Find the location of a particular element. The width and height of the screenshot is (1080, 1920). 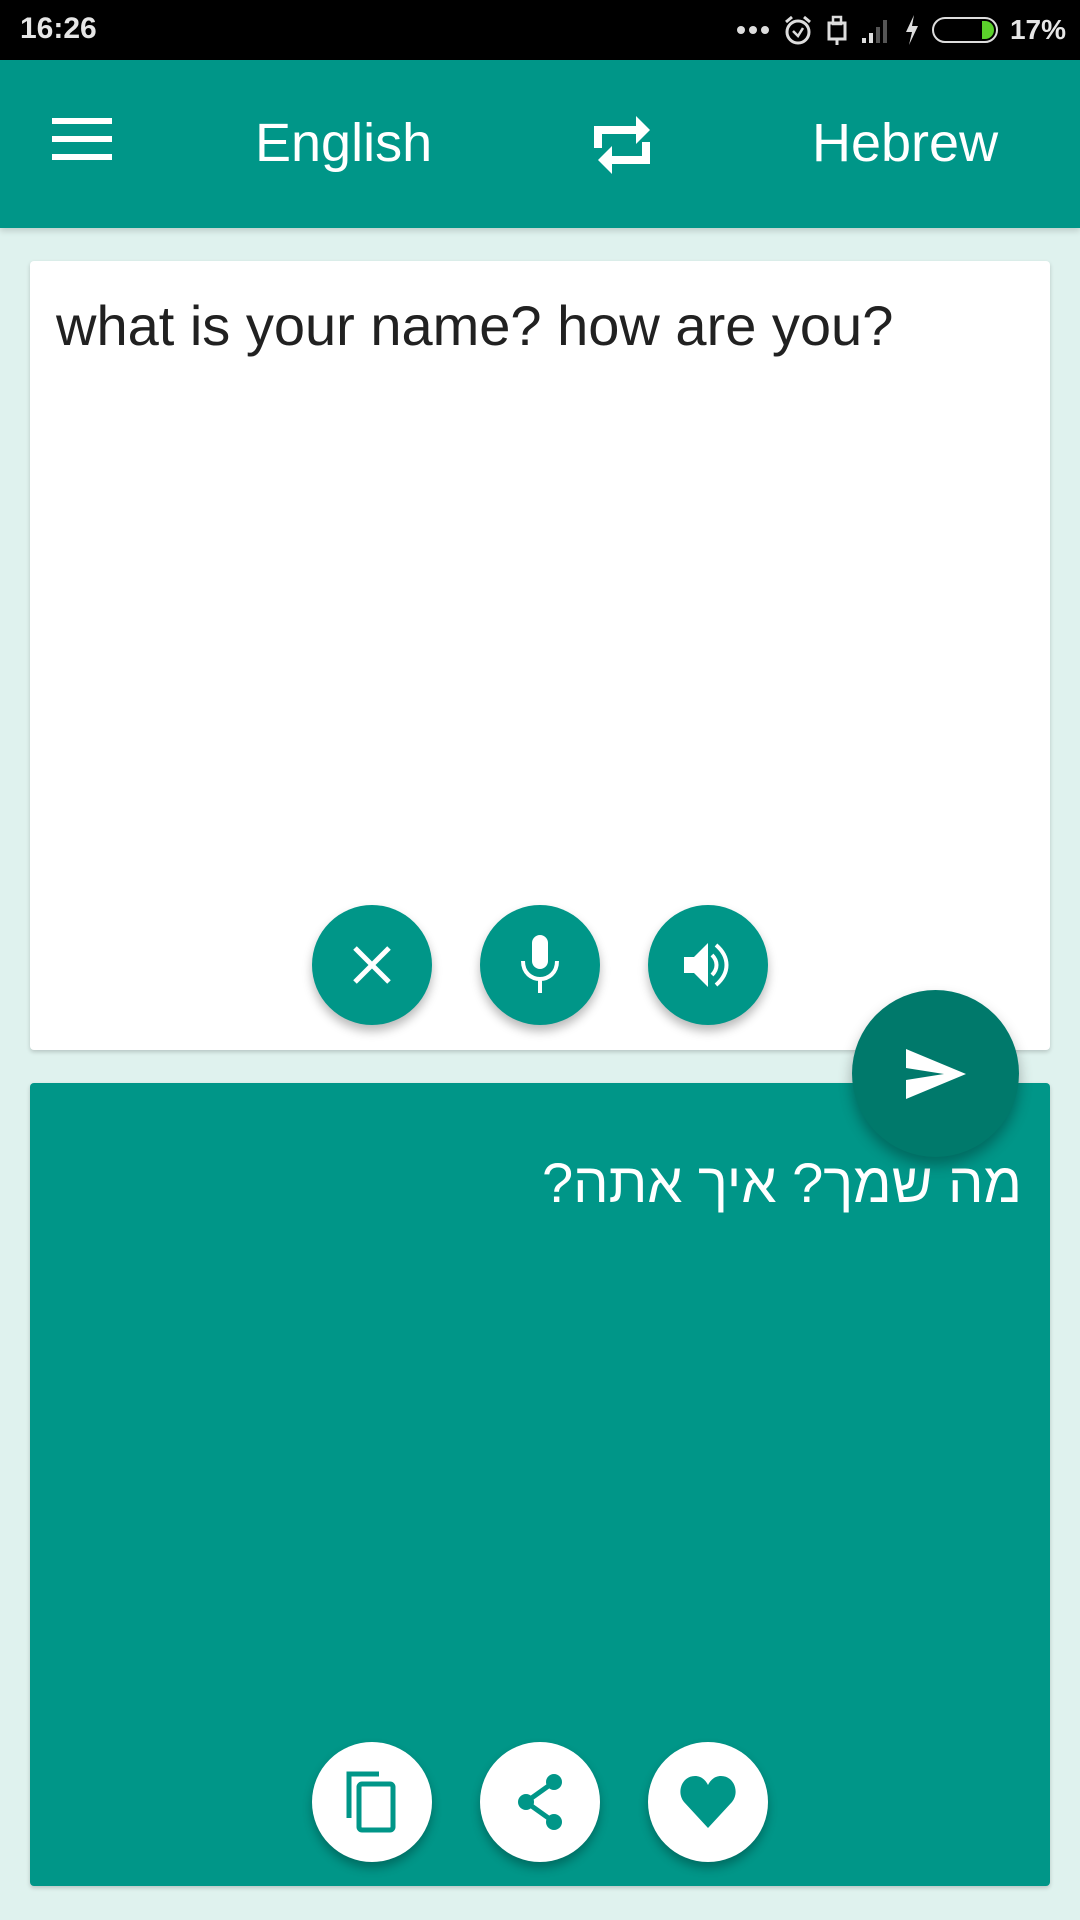

speak-button is located at coordinates (708, 965).